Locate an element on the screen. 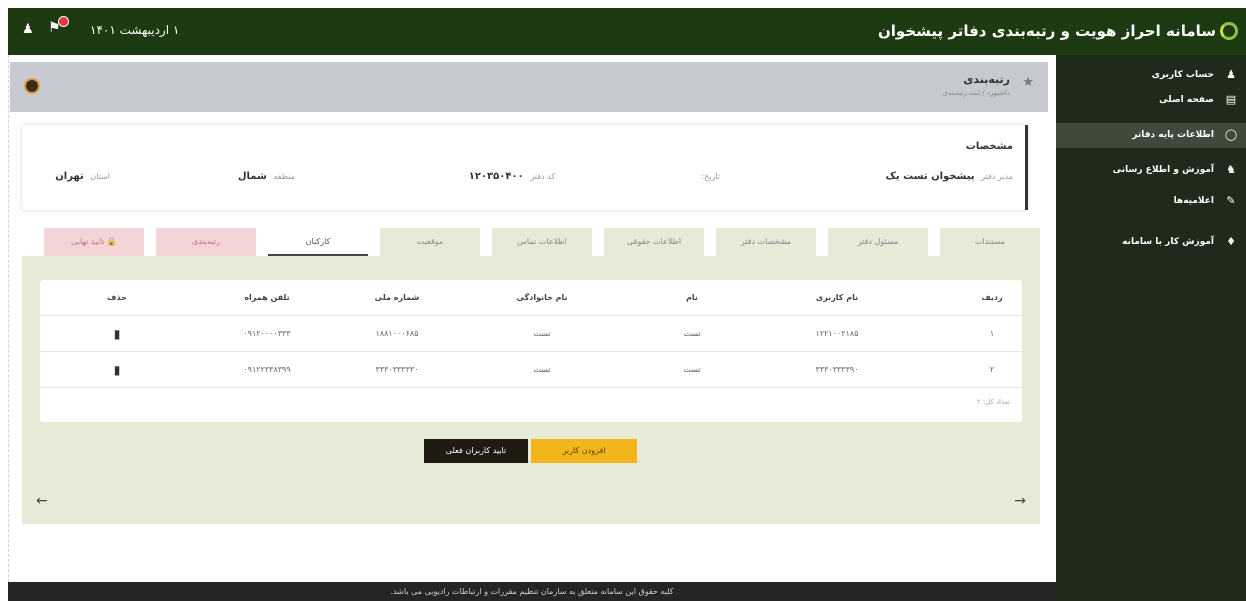 The width and height of the screenshot is (1246, 601). pencil-icon: ✎ is located at coordinates (1231, 200).